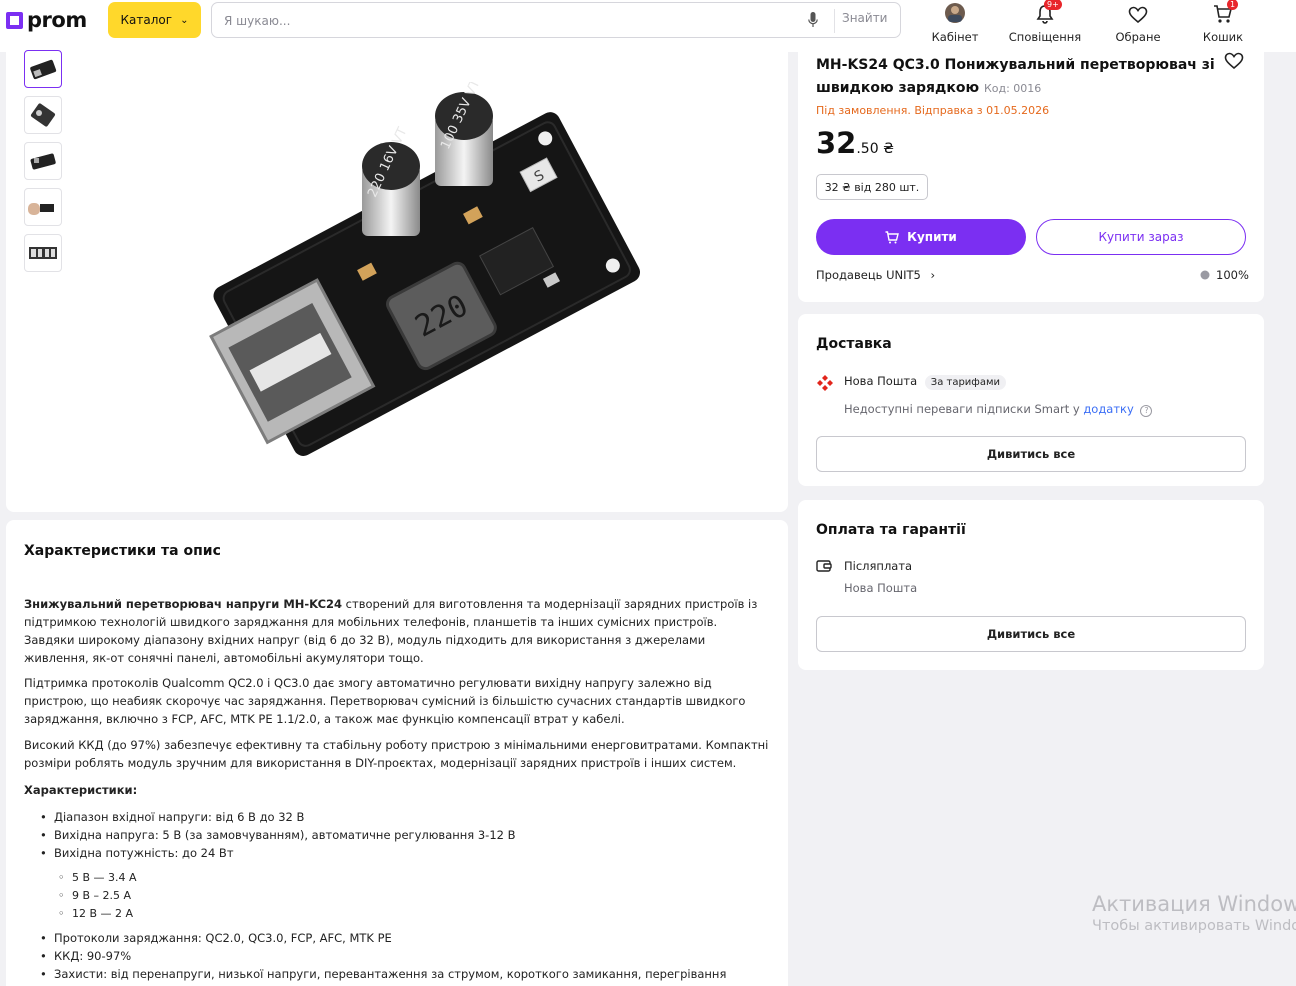 This screenshot has height=986, width=1296. I want to click on price-main: 32, so click(836, 143).